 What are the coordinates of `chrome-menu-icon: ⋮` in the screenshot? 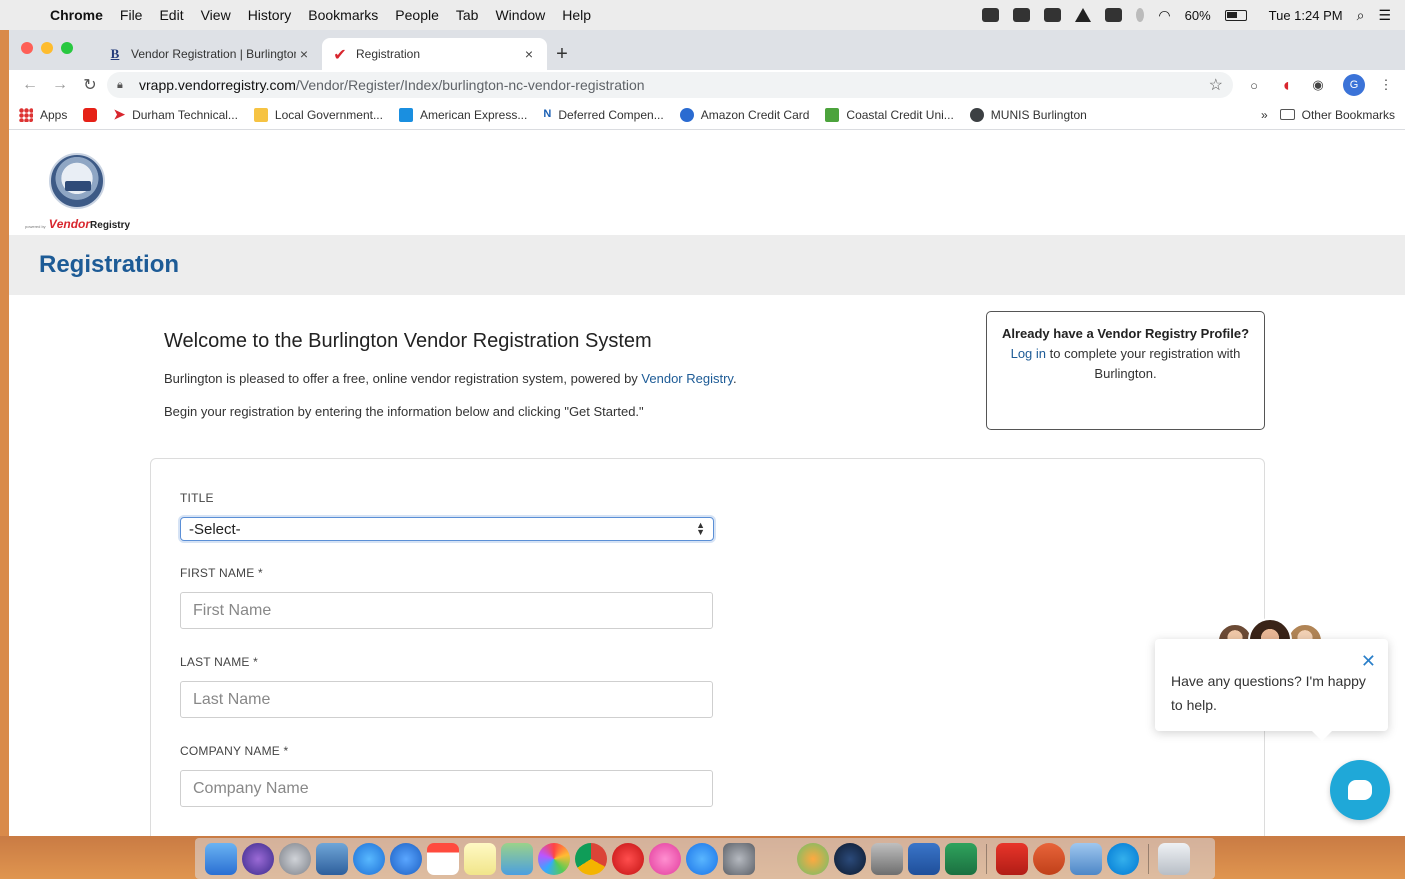 It's located at (1386, 85).